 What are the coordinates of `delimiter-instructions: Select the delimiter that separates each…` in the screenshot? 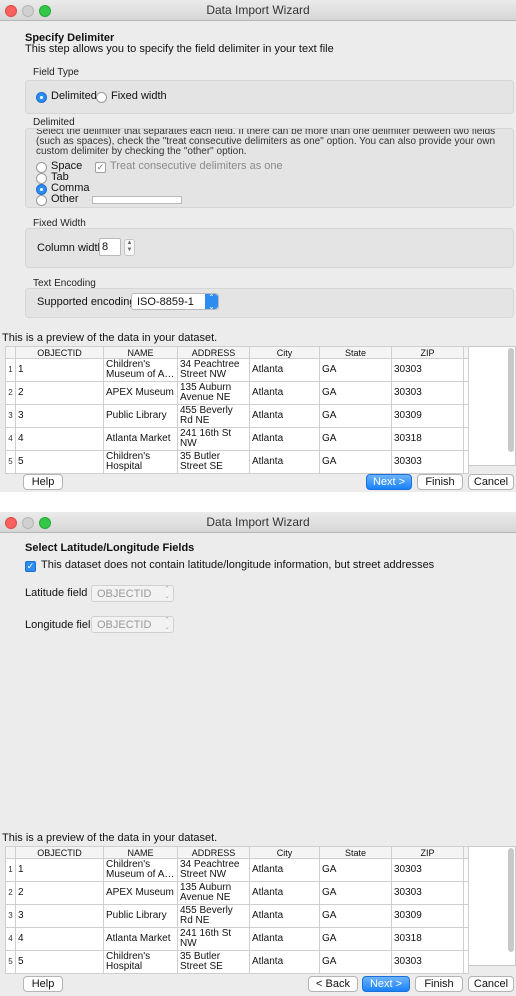 It's located at (266, 142).